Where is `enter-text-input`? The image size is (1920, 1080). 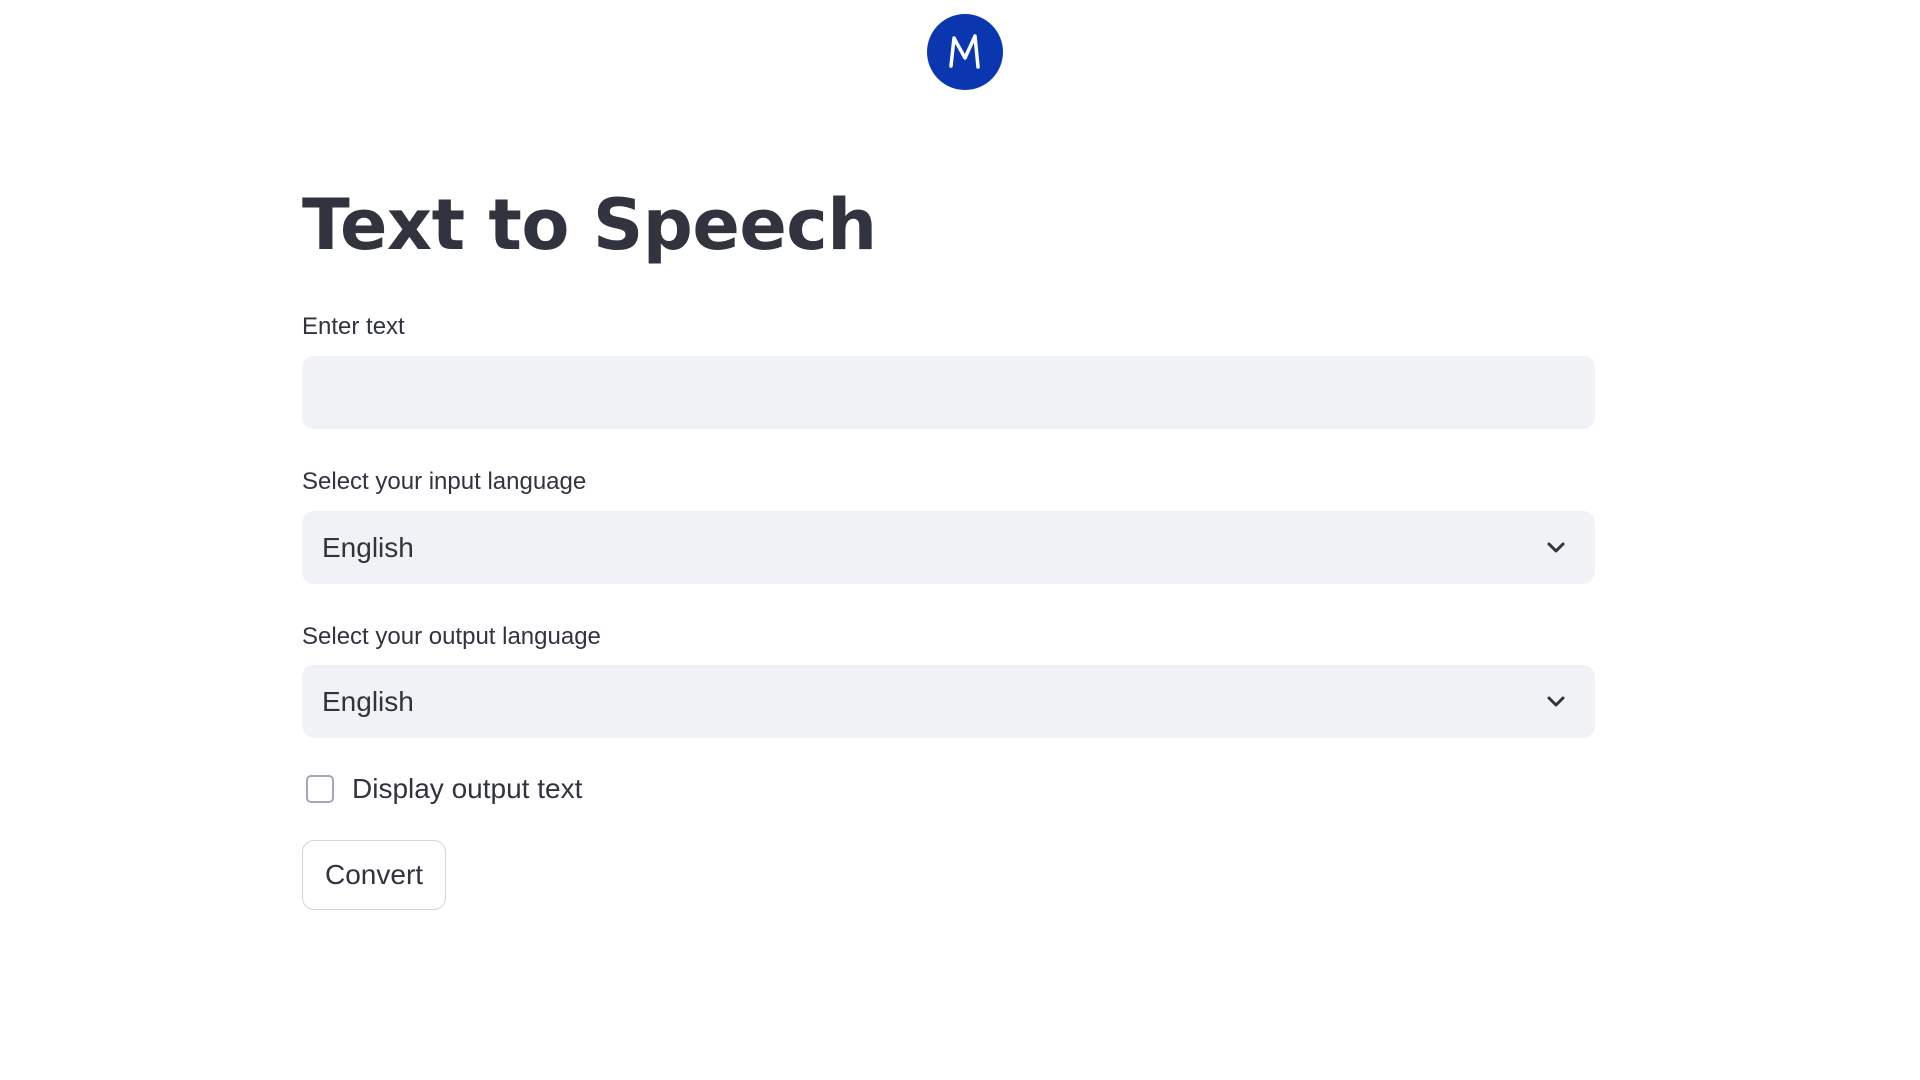 enter-text-input is located at coordinates (948, 392).